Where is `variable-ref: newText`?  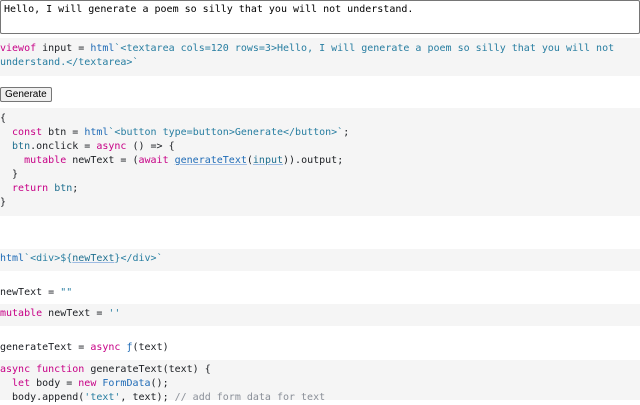 variable-ref: newText is located at coordinates (93, 258).